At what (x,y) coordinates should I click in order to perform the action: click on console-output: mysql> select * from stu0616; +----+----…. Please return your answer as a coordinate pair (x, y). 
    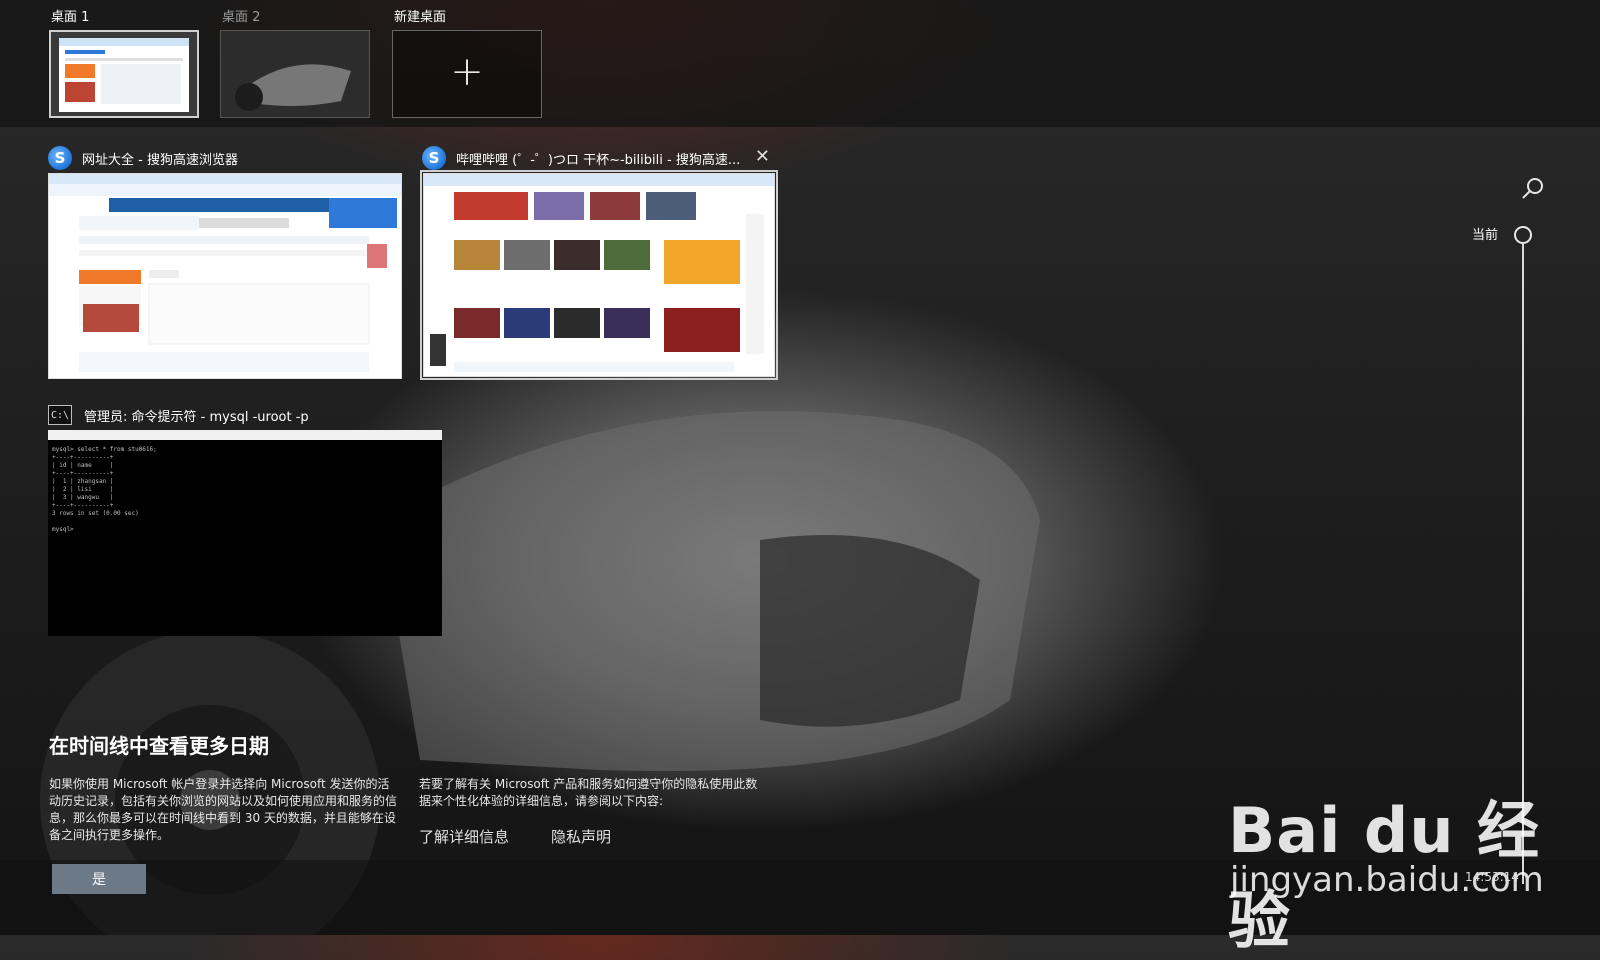
    Looking at the image, I should click on (104, 489).